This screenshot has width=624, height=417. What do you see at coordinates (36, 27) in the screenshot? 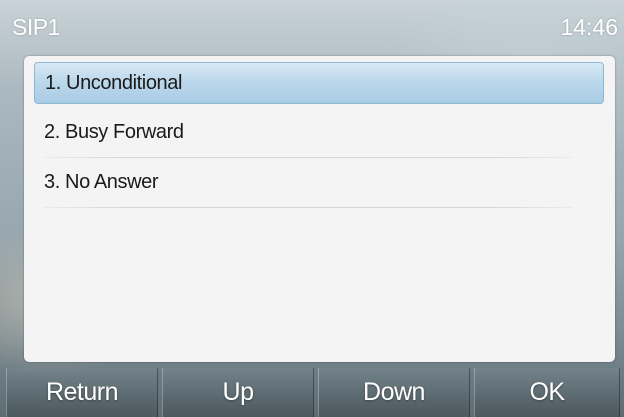
I see `account-label: SIP1` at bounding box center [36, 27].